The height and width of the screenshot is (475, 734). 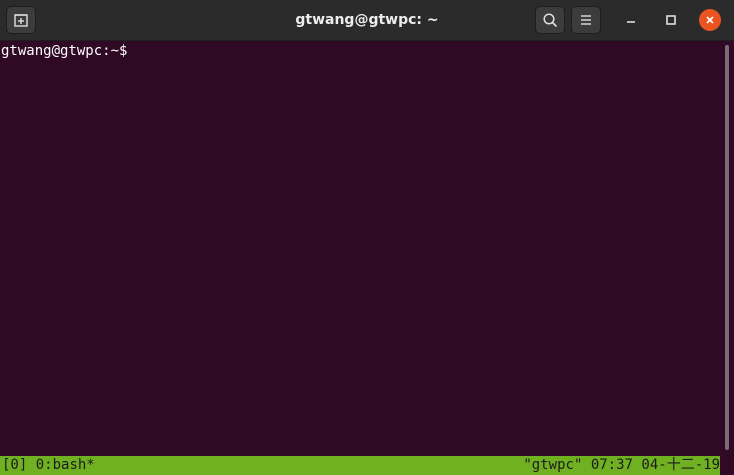 I want to click on scrollbar, so click(x=727, y=248).